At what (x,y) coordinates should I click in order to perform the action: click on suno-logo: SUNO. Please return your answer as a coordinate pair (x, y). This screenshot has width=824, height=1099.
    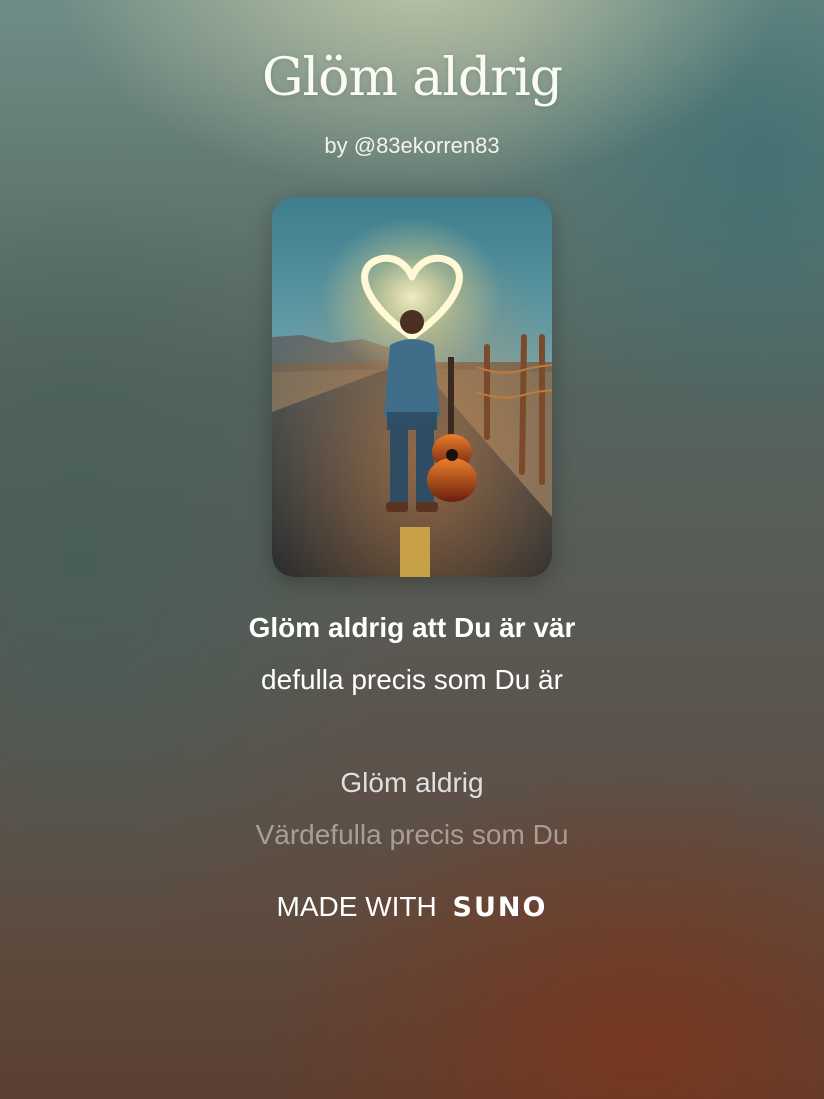
    Looking at the image, I should click on (500, 907).